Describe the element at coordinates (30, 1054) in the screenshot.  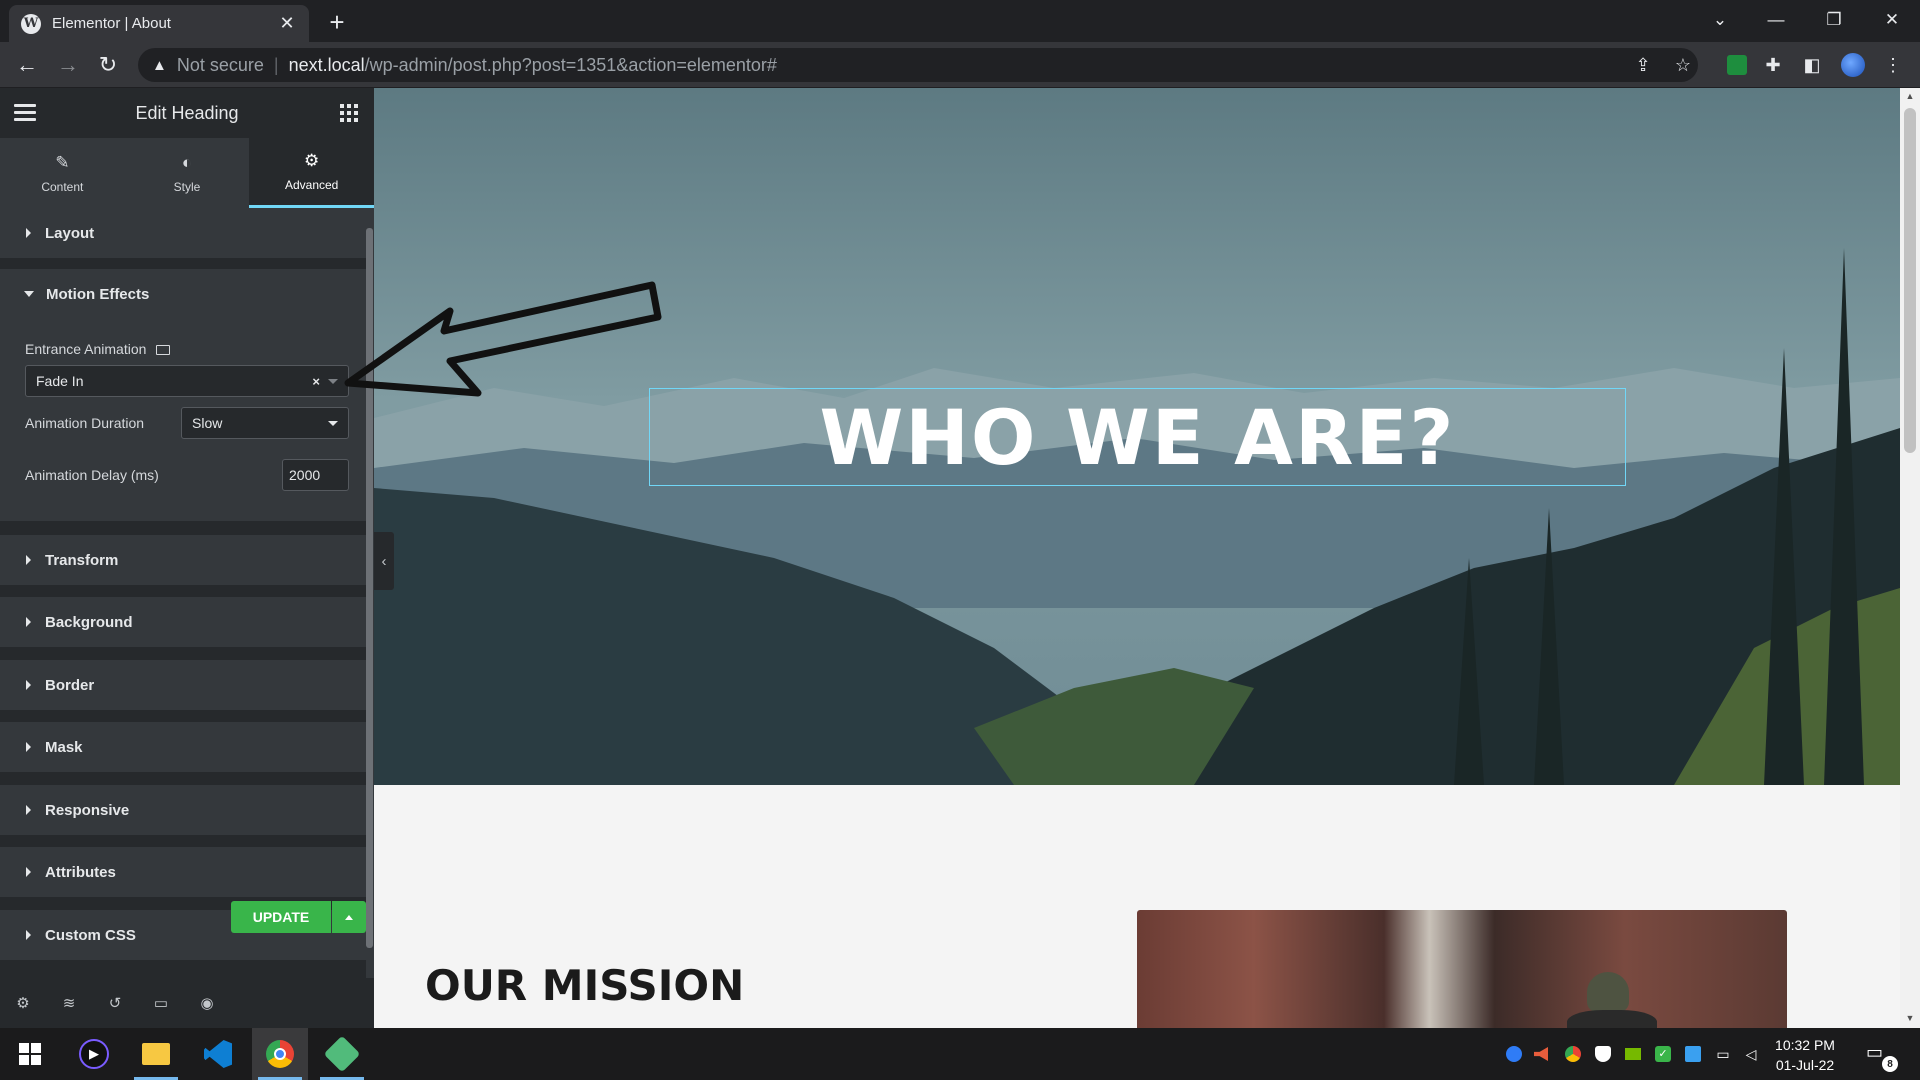
I see `windows-start-icon` at that location.